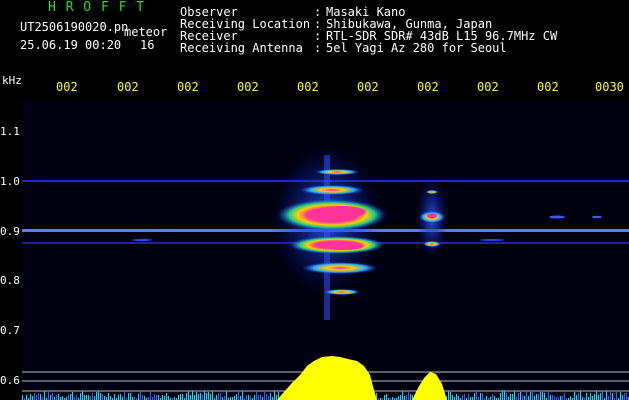  What do you see at coordinates (147, 45) in the screenshot?
I see `echo-count: 16` at bounding box center [147, 45].